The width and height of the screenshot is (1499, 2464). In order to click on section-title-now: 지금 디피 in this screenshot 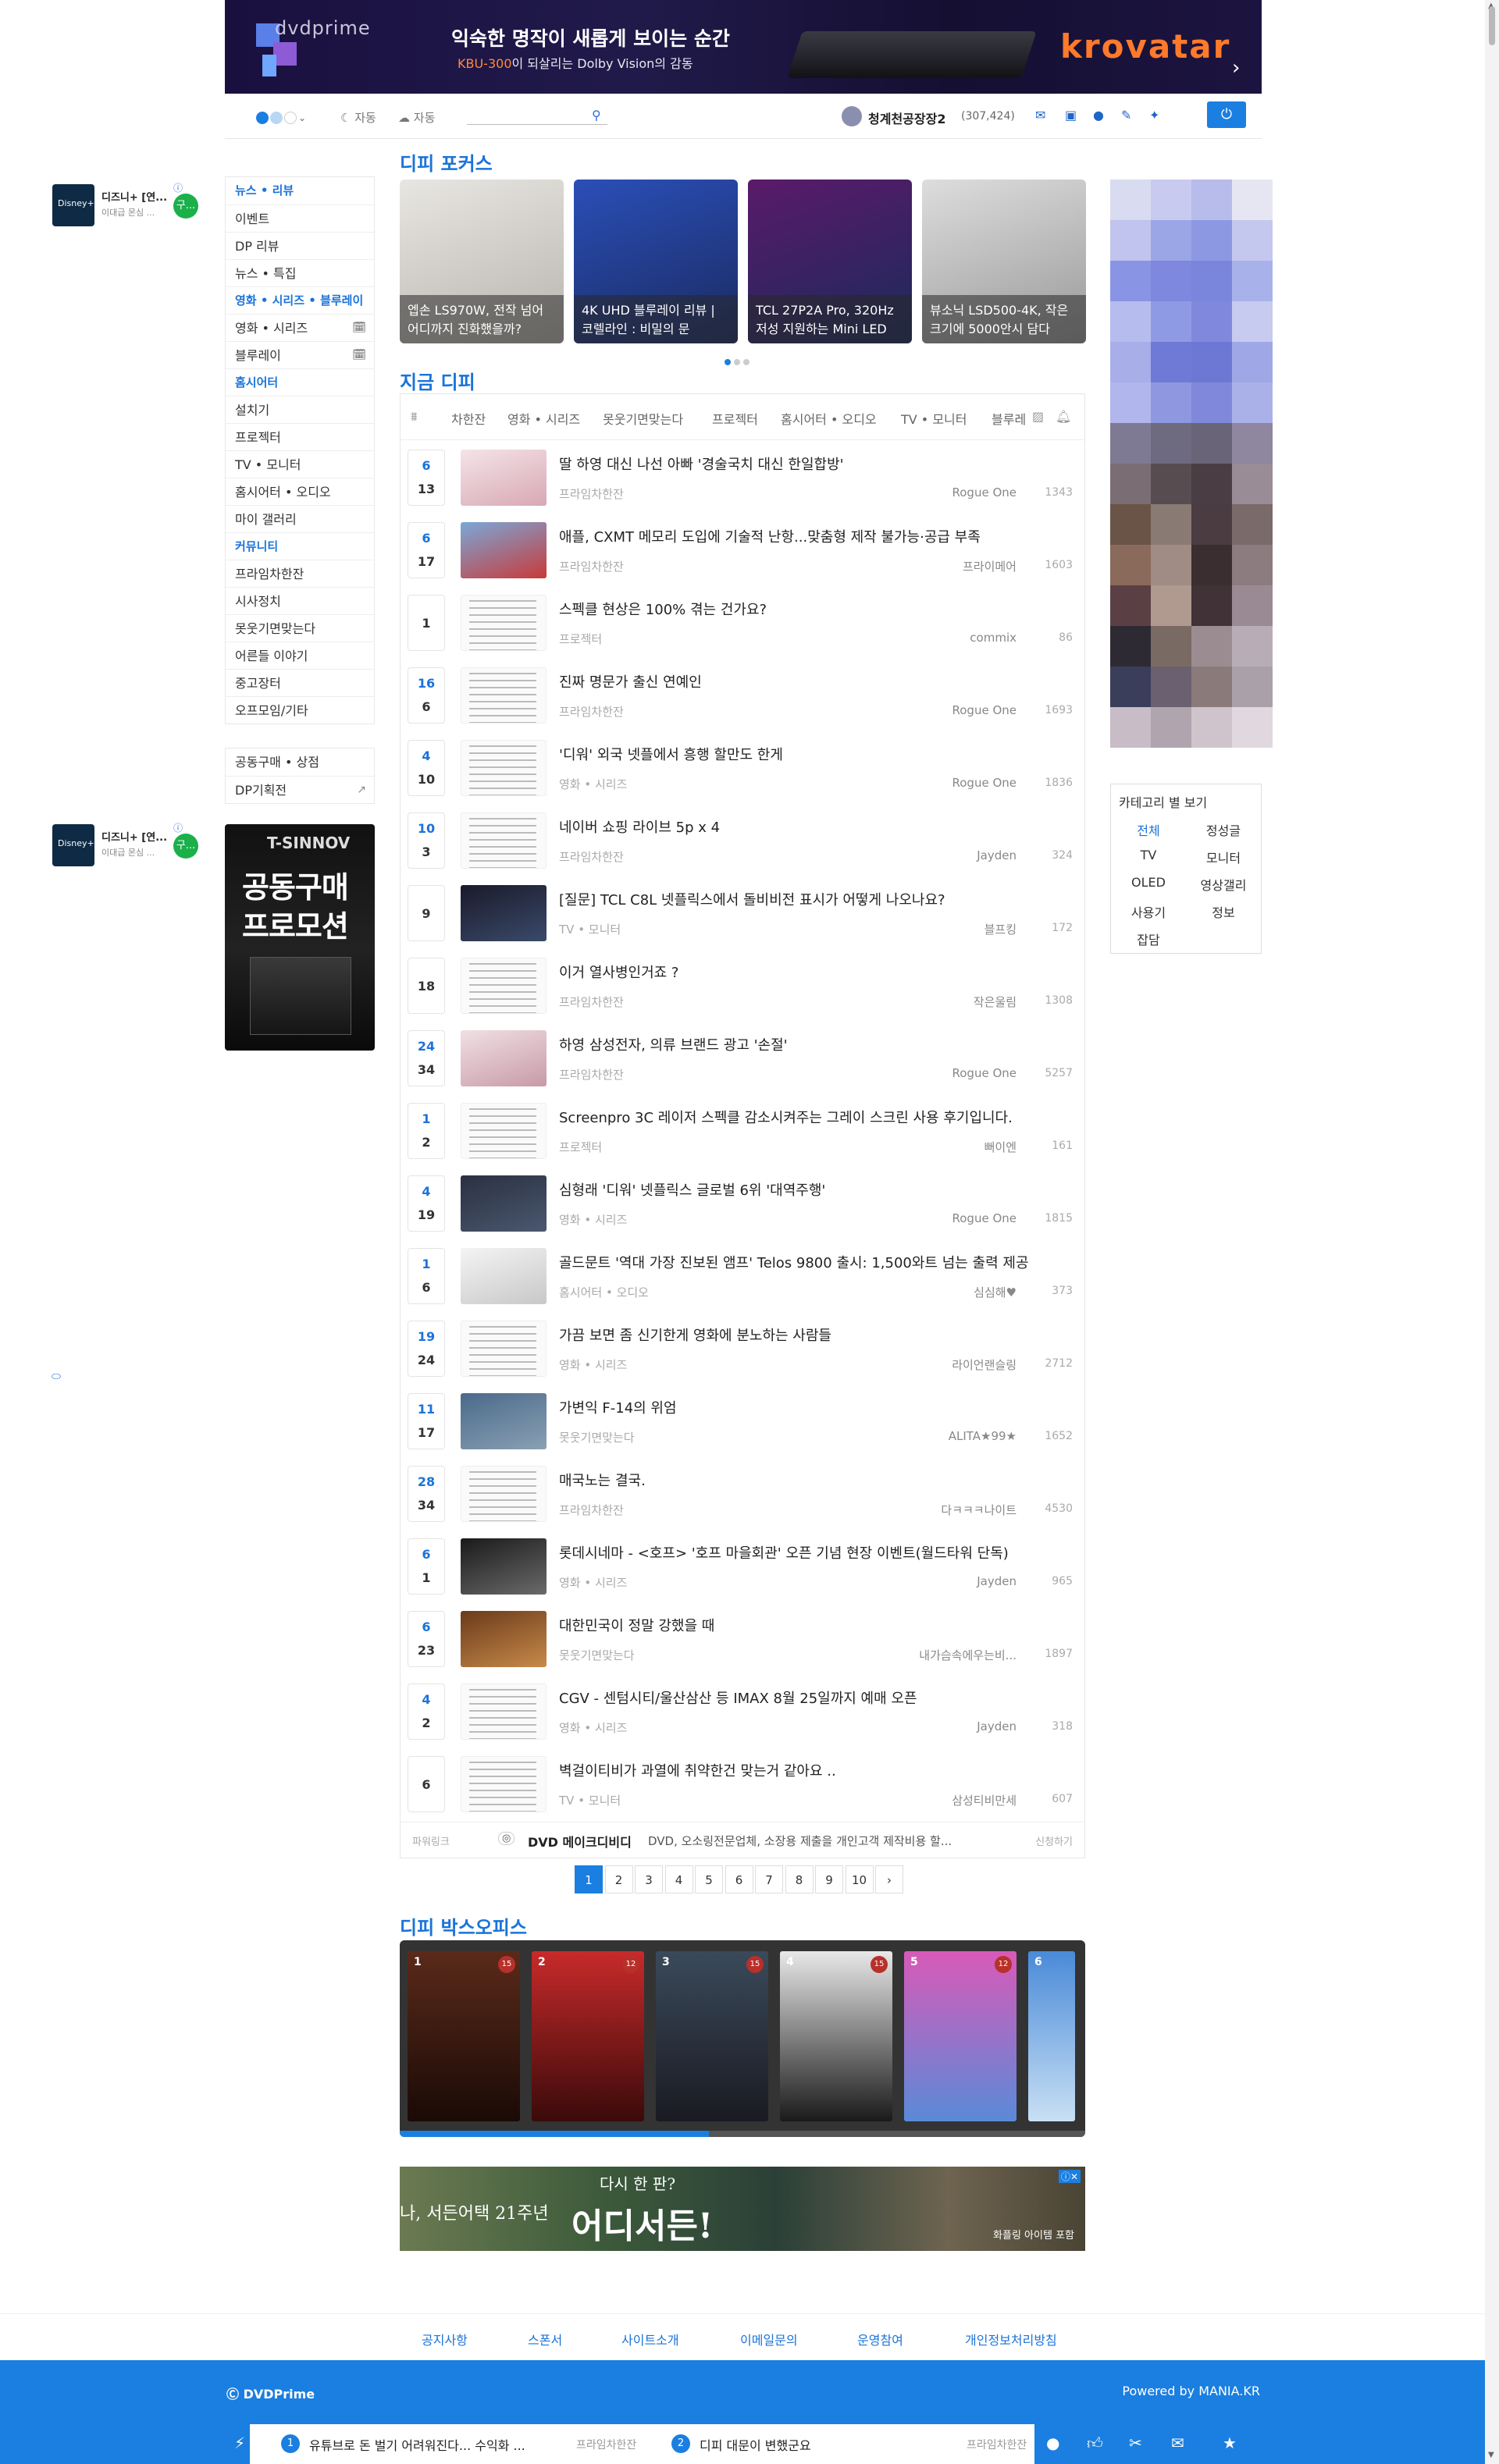, I will do `click(437, 380)`.